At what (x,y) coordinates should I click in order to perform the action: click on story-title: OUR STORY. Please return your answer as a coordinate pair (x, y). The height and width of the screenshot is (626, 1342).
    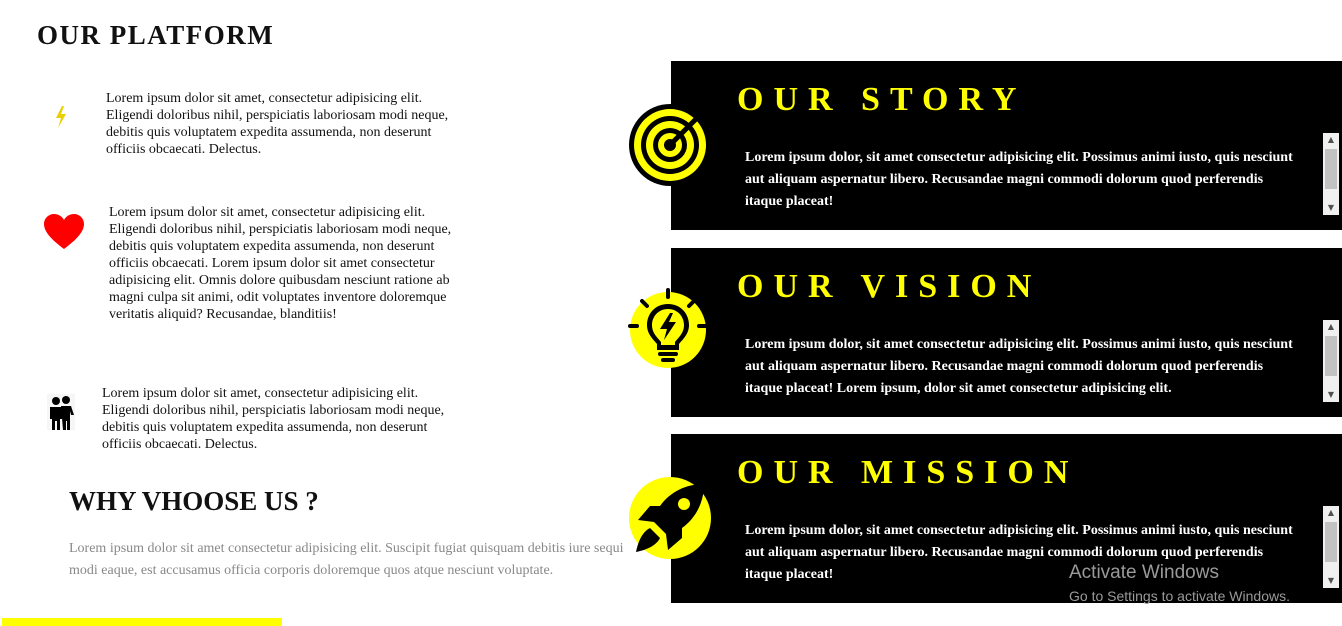
    Looking at the image, I should click on (882, 99).